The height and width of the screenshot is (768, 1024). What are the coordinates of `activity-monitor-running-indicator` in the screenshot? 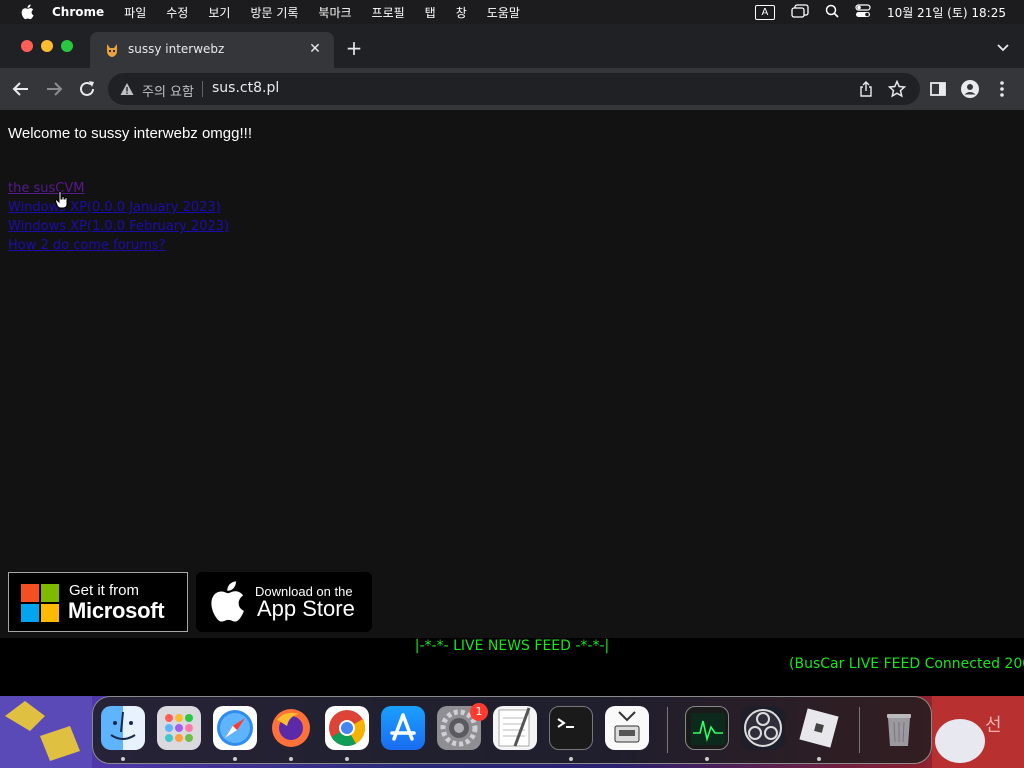 It's located at (707, 759).